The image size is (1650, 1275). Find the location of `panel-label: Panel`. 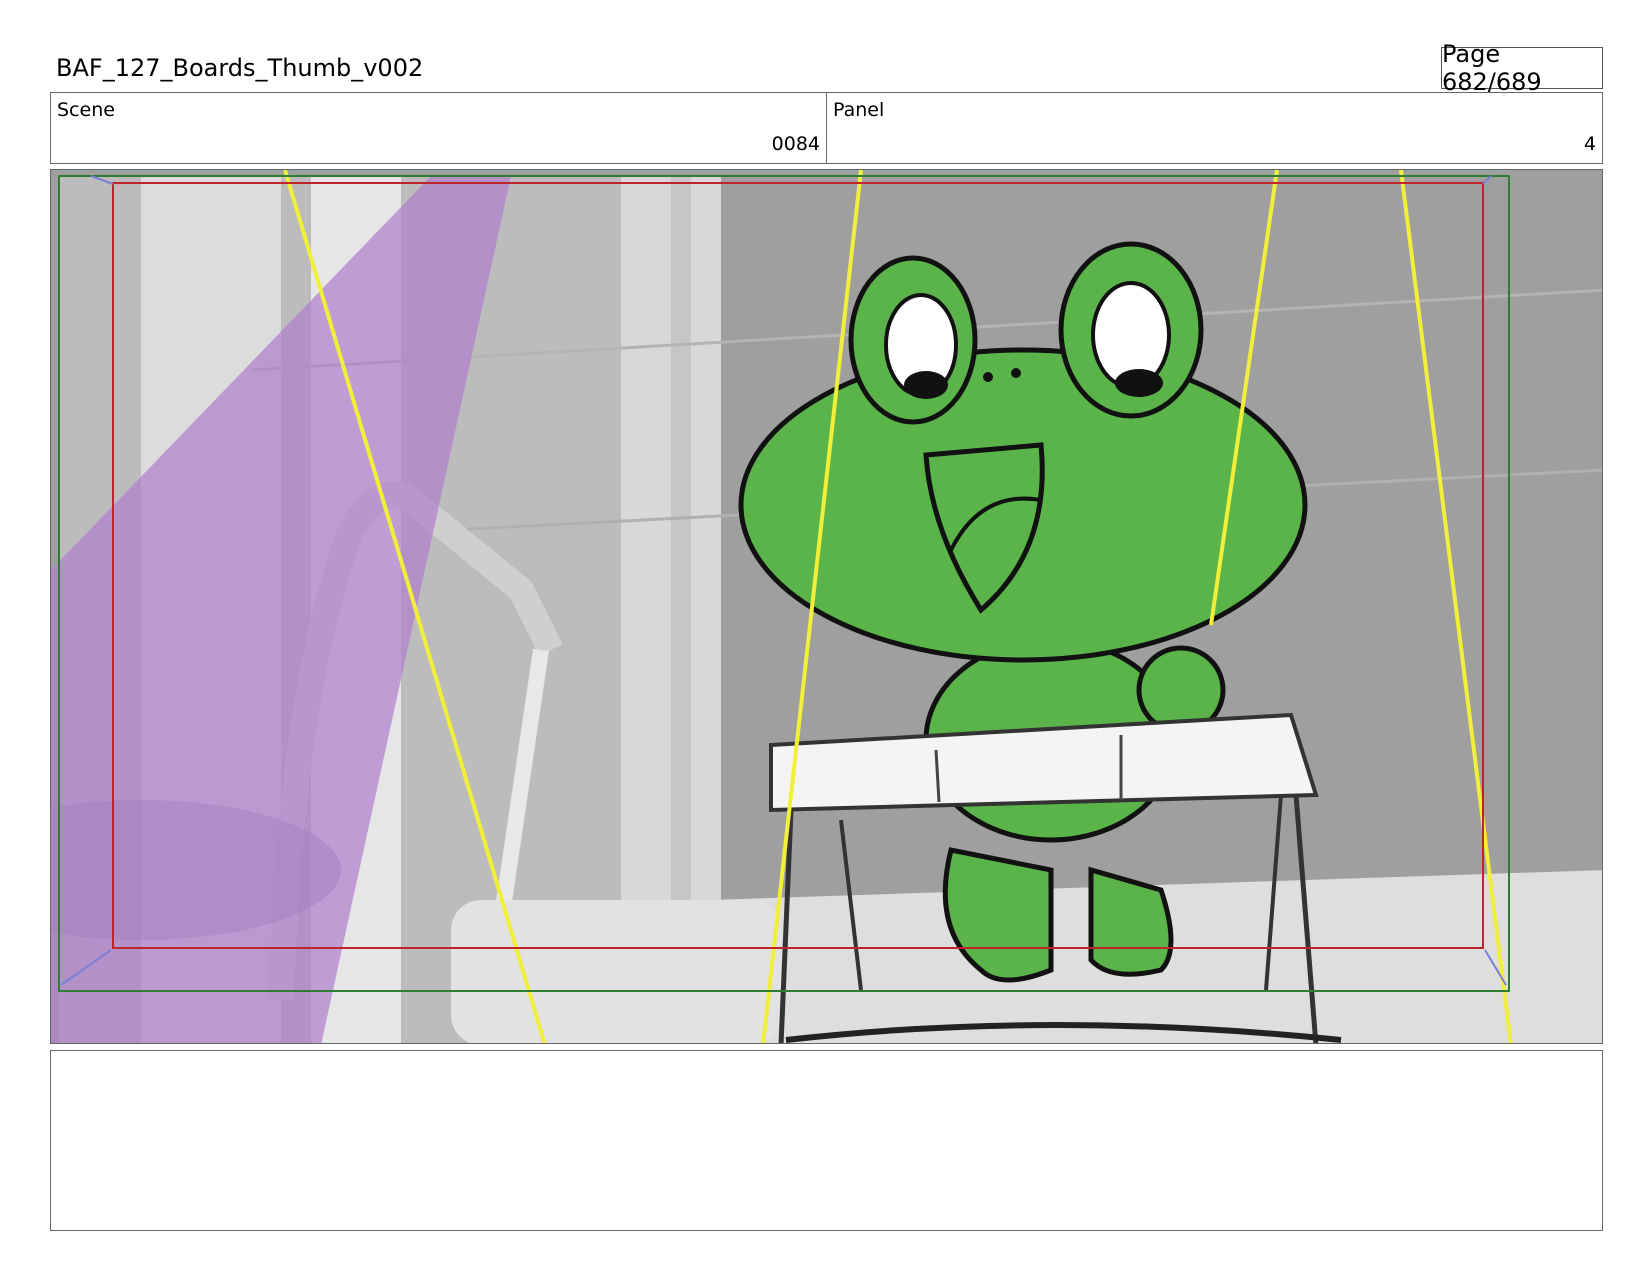

panel-label: Panel is located at coordinates (859, 110).